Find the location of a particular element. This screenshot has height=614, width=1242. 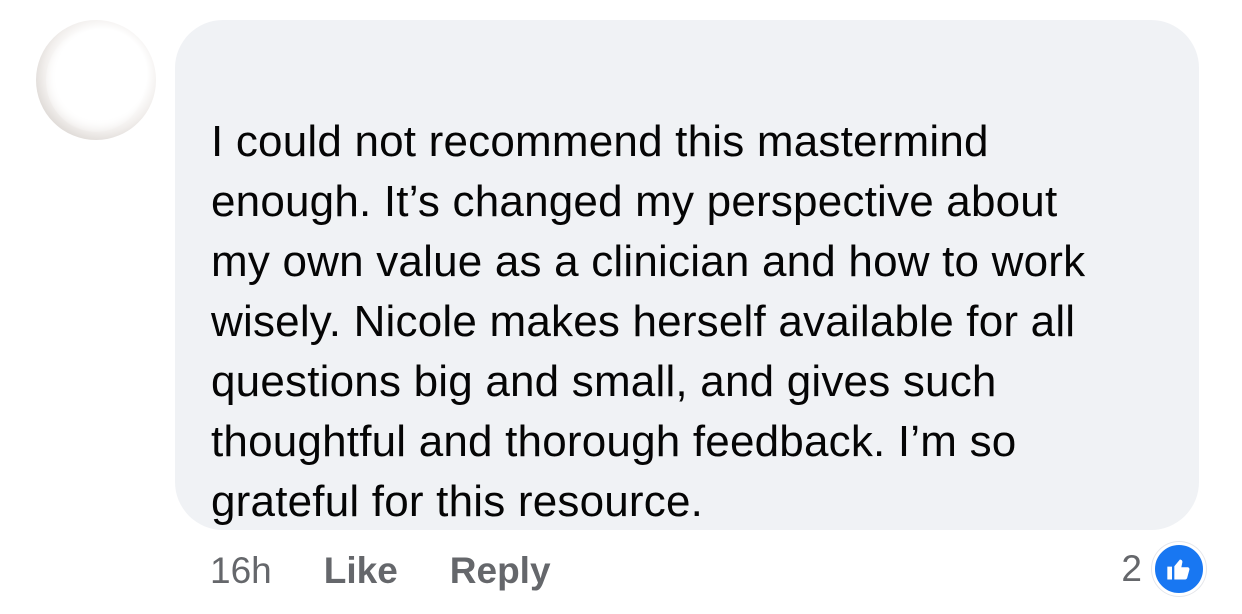

reply-button: Reply is located at coordinates (500, 571).